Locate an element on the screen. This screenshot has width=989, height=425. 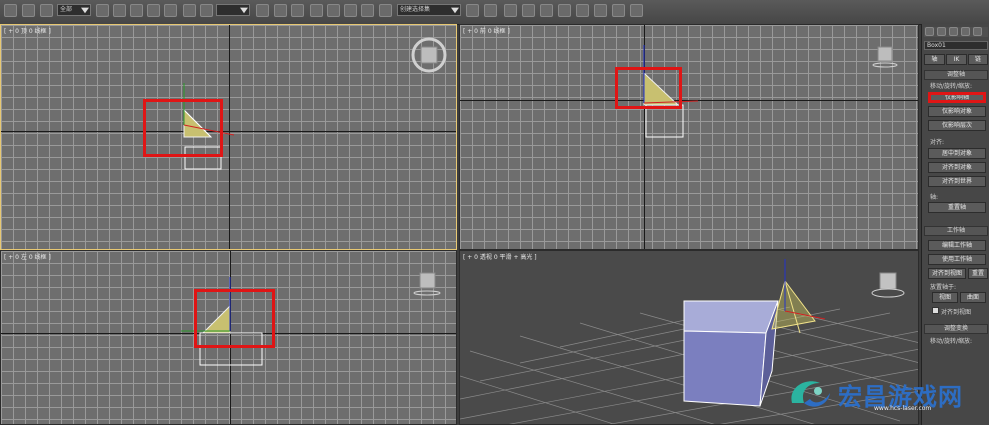
adjust-transform-rollout: 调整变换 is located at coordinates (956, 329).